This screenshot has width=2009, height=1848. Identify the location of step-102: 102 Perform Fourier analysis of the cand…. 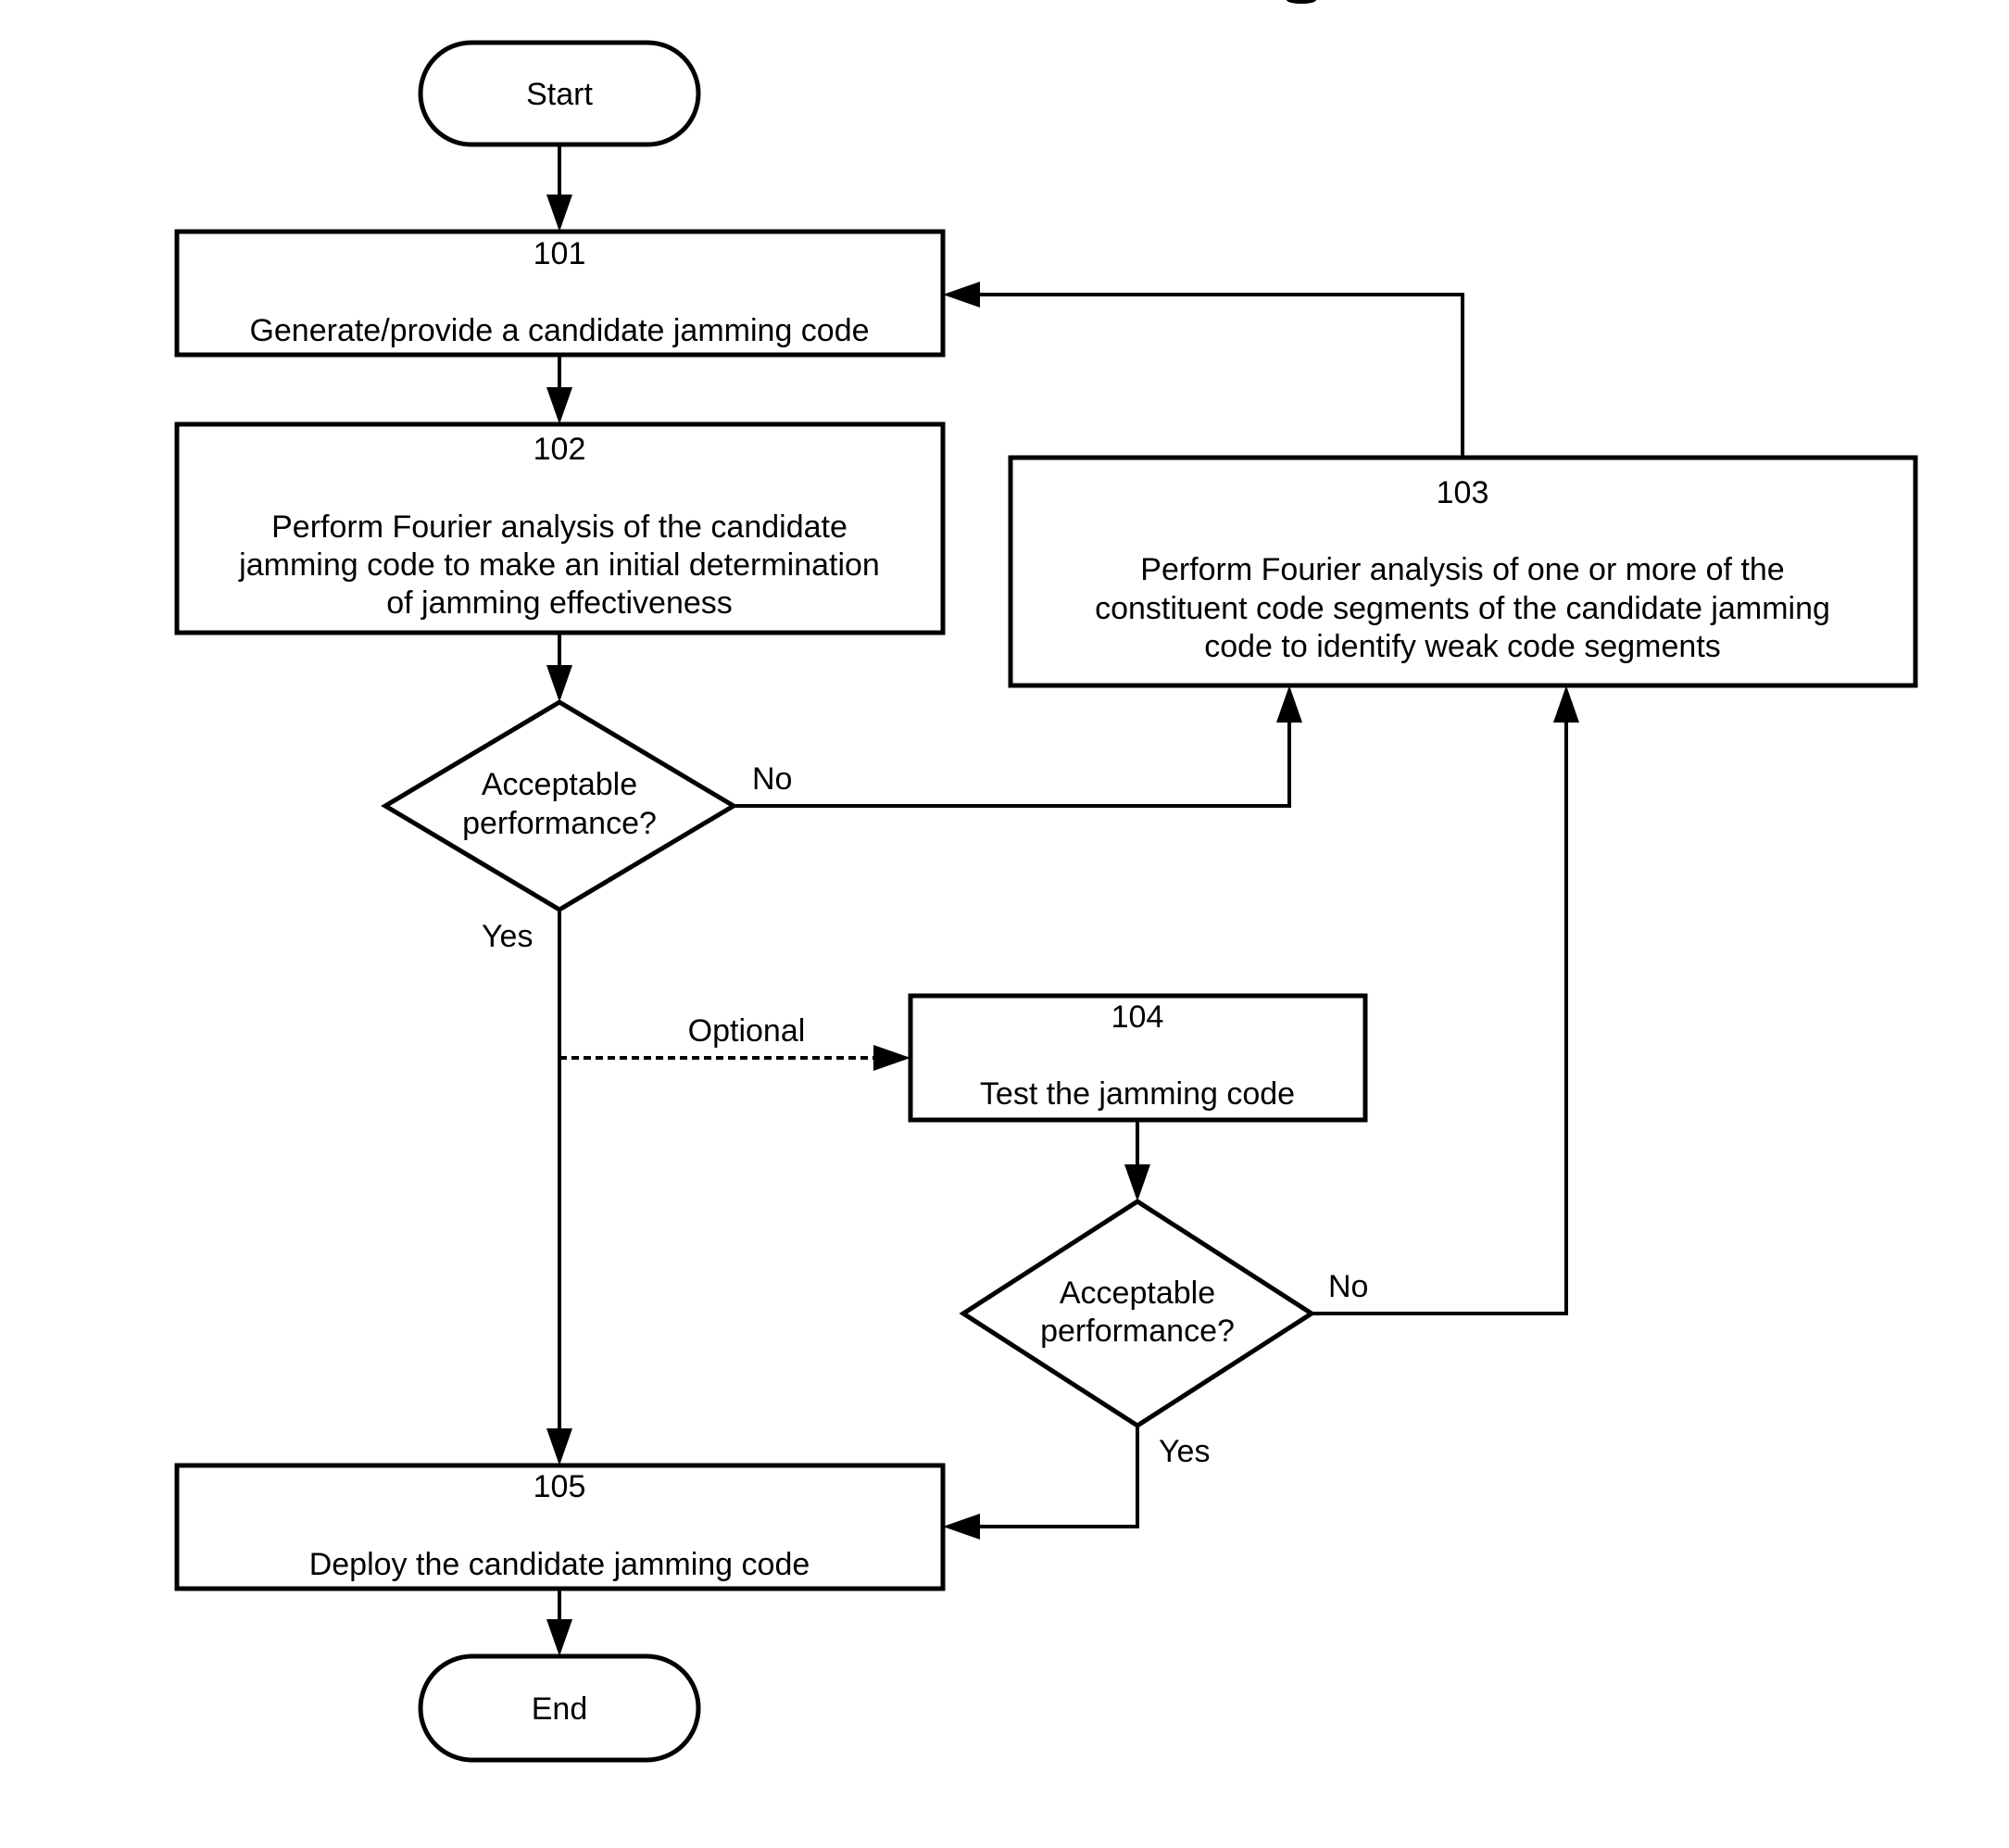
(560, 528).